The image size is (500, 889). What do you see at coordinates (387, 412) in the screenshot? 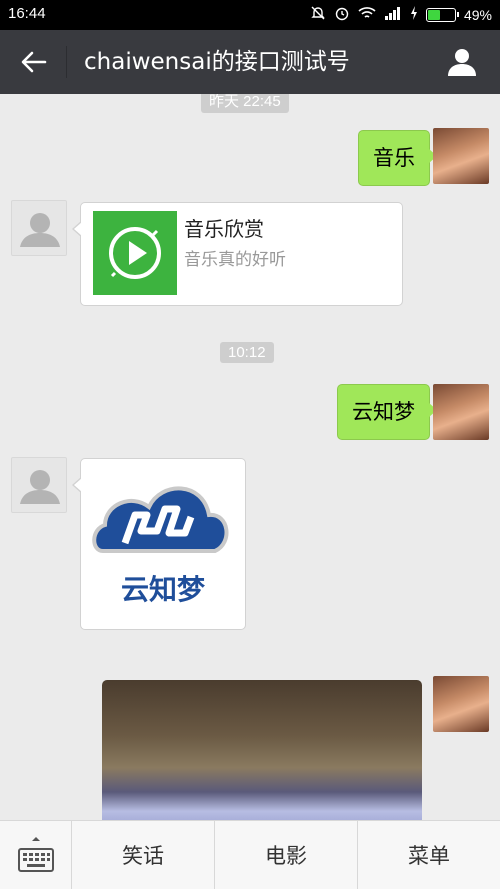
I see `sent-message-bubble: 云知梦` at bounding box center [387, 412].